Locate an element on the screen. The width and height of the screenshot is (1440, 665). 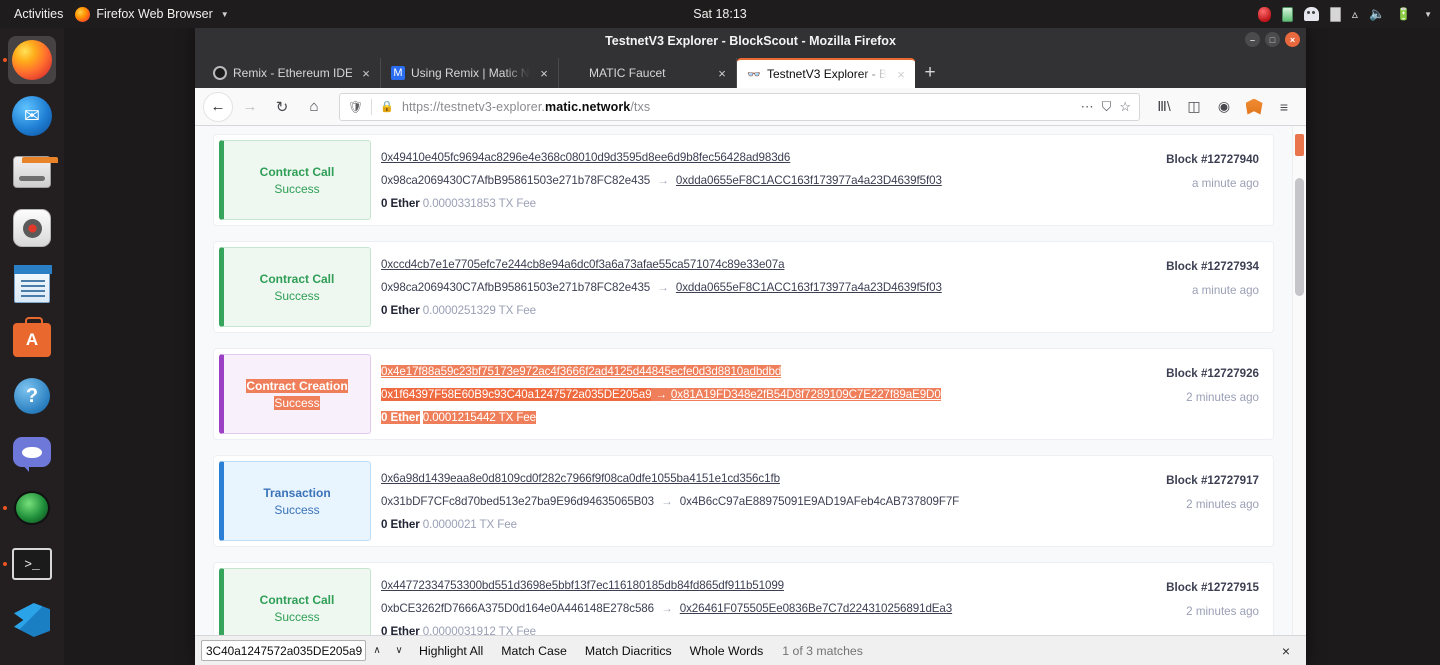
tx-value-line: 0 Ether 0.0000021 TX Fee is located at coordinates (742, 524).